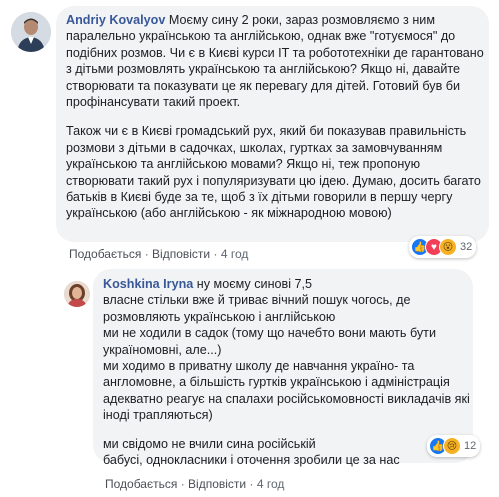  What do you see at coordinates (254, 284) in the screenshot?
I see `comment-first-line: ну моєму синові 7,5` at bounding box center [254, 284].